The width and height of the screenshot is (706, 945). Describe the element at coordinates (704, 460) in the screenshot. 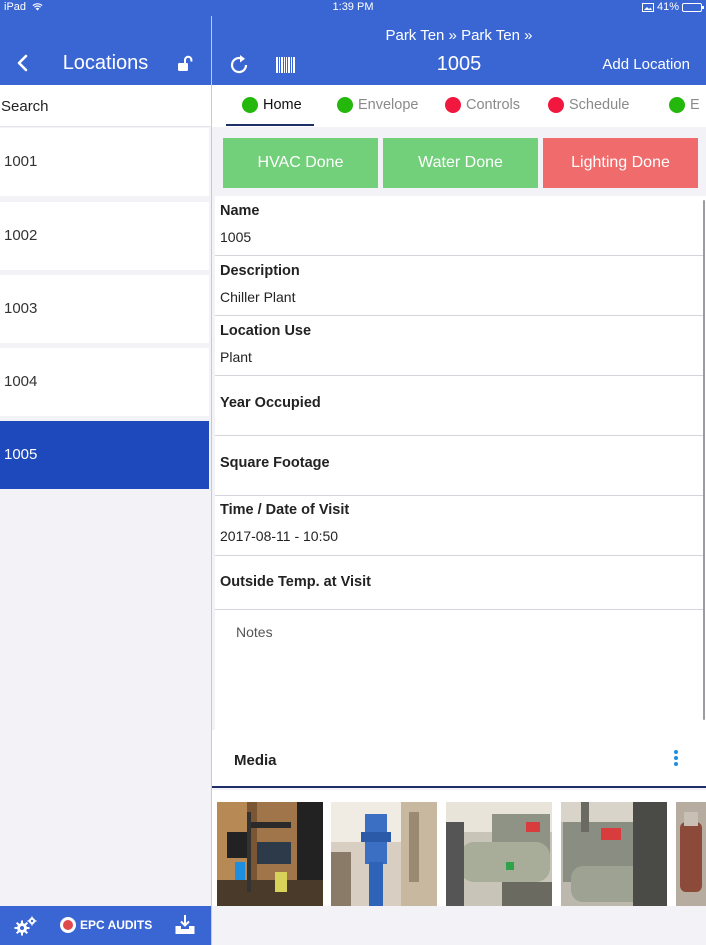

I see `form-scrollbar` at that location.